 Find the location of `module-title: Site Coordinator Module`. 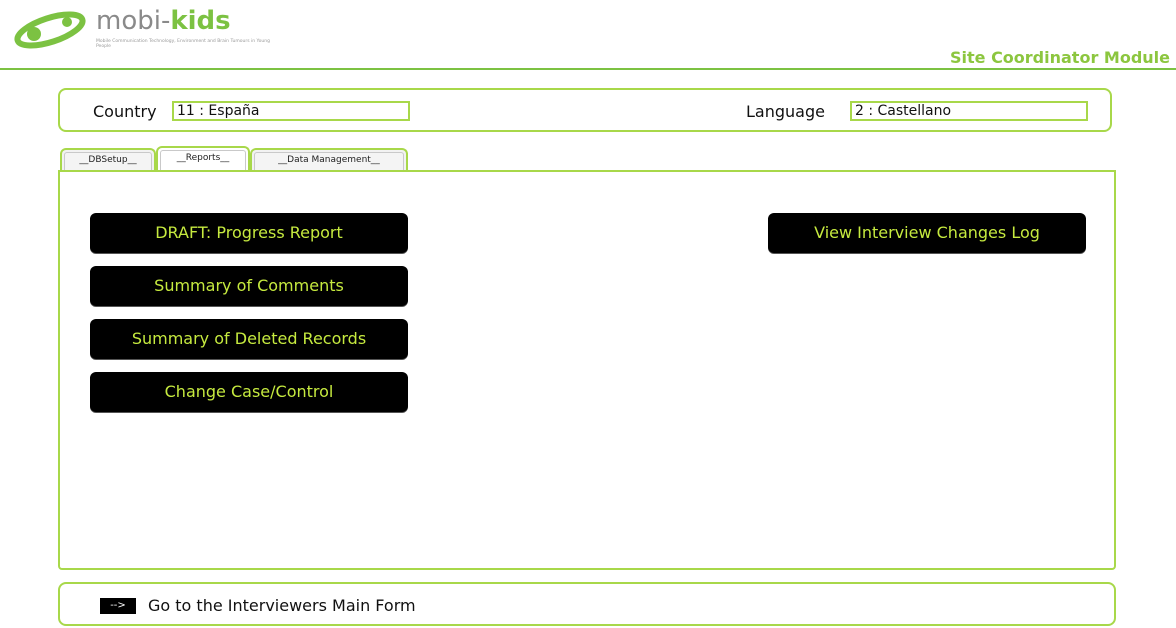

module-title: Site Coordinator Module is located at coordinates (1059, 57).